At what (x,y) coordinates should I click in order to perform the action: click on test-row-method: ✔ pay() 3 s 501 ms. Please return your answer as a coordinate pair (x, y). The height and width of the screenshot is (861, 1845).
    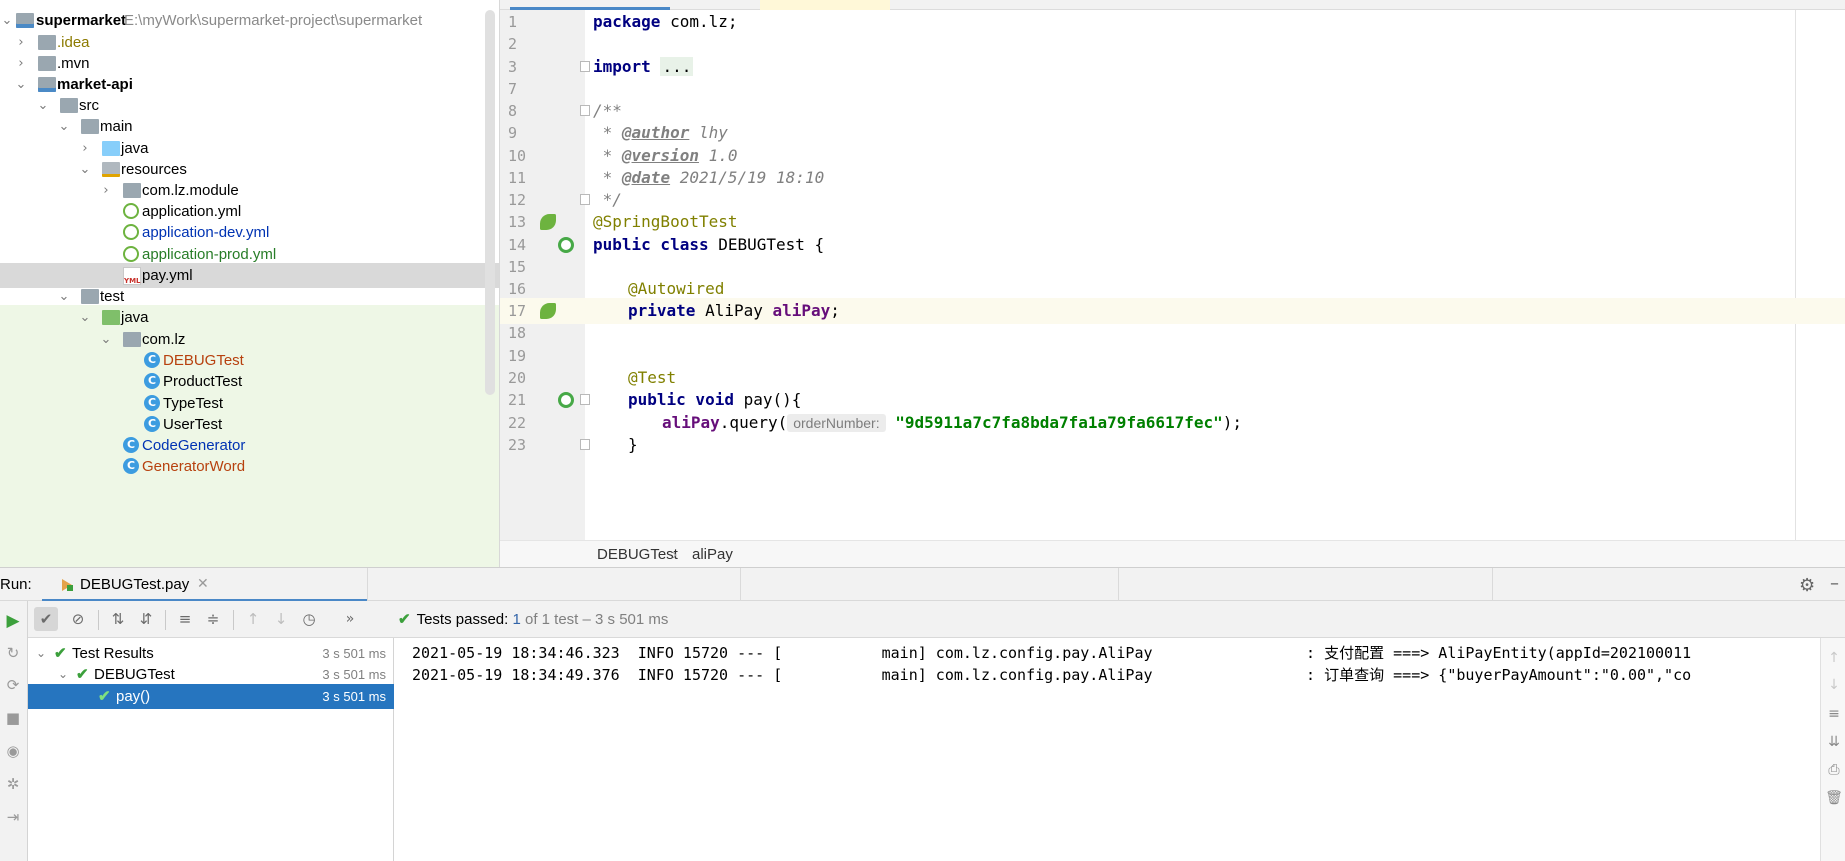
    Looking at the image, I should click on (211, 696).